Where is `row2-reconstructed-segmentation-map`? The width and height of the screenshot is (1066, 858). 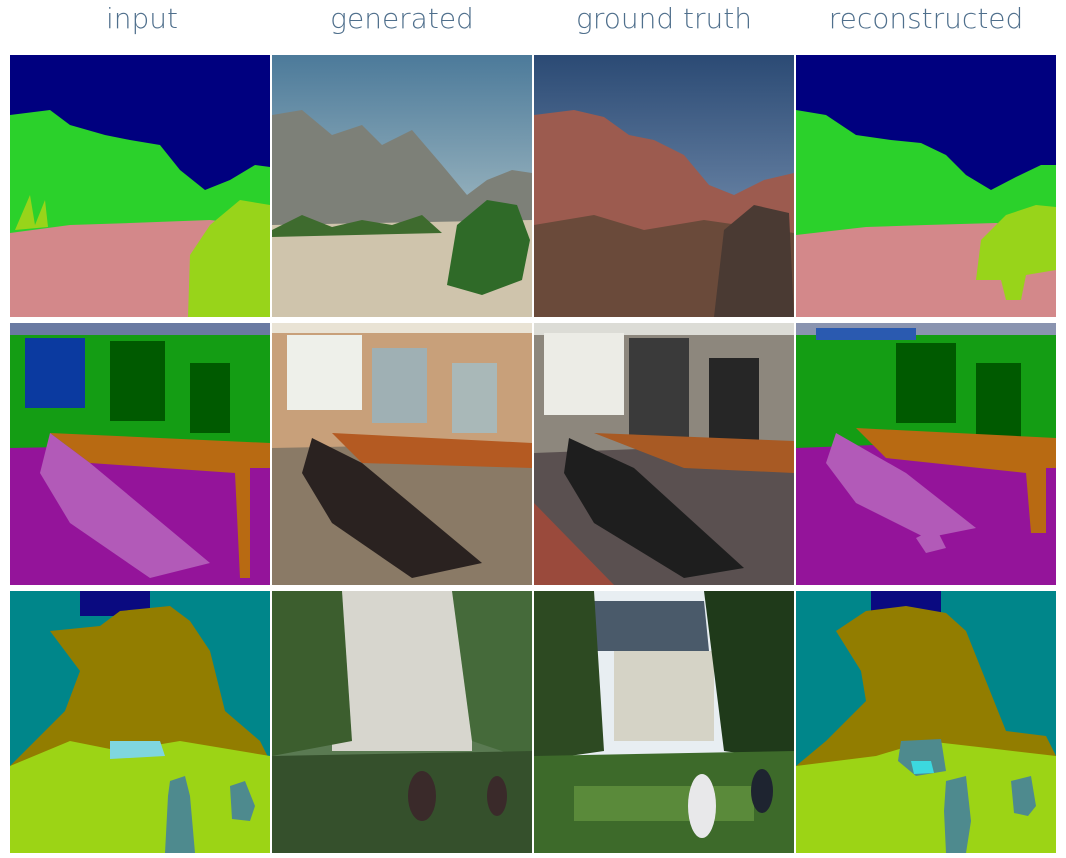 row2-reconstructed-segmentation-map is located at coordinates (926, 454).